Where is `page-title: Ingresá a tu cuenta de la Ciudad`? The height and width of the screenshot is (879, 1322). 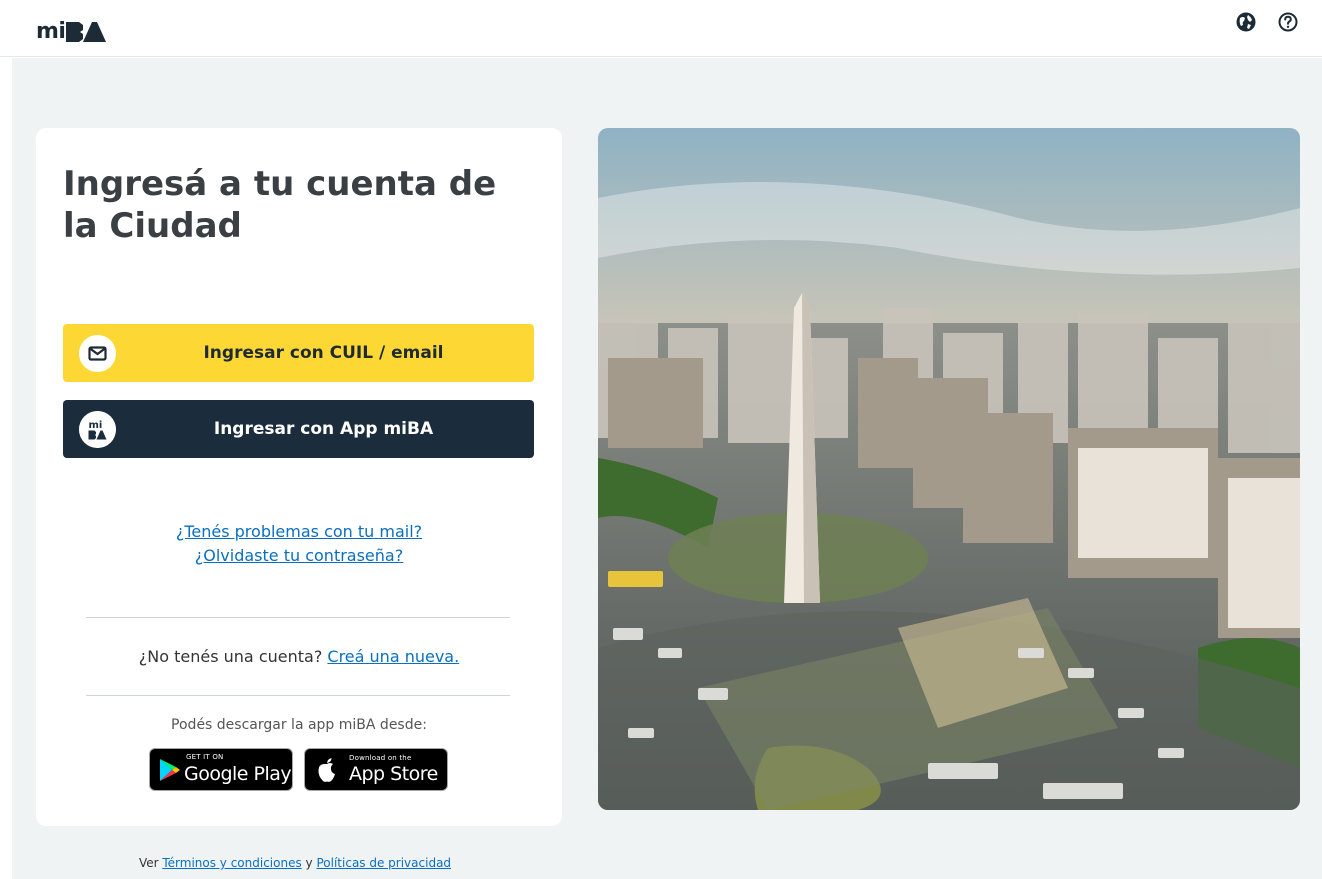
page-title: Ingresá a tu cuenta de la Ciudad is located at coordinates (280, 205).